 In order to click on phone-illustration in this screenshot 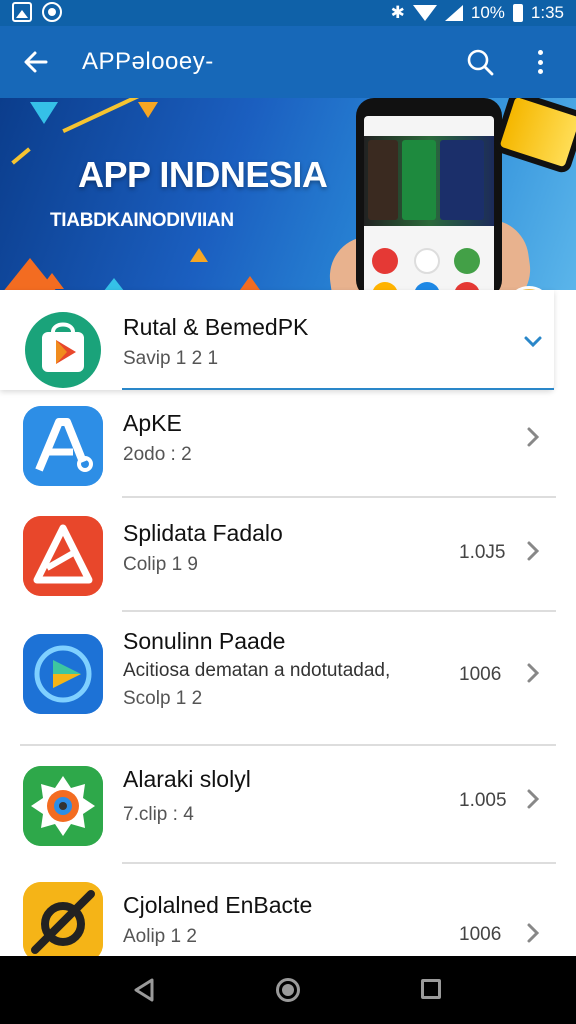, I will do `click(429, 194)`.